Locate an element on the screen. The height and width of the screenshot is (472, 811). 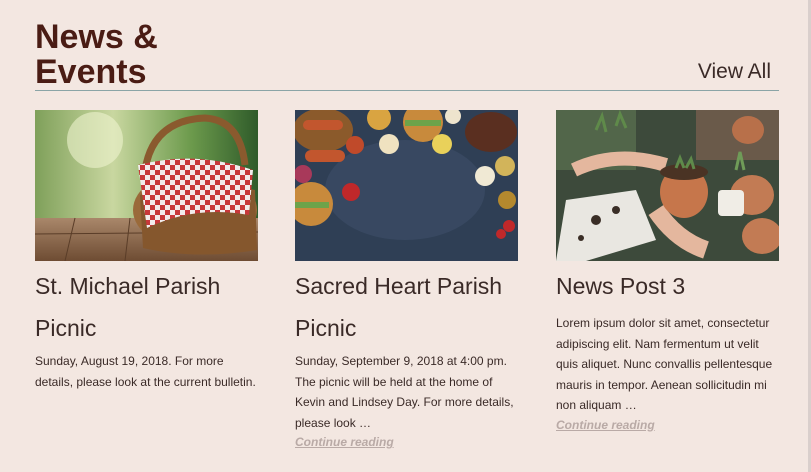
card-title: News Post 3 is located at coordinates (668, 286).